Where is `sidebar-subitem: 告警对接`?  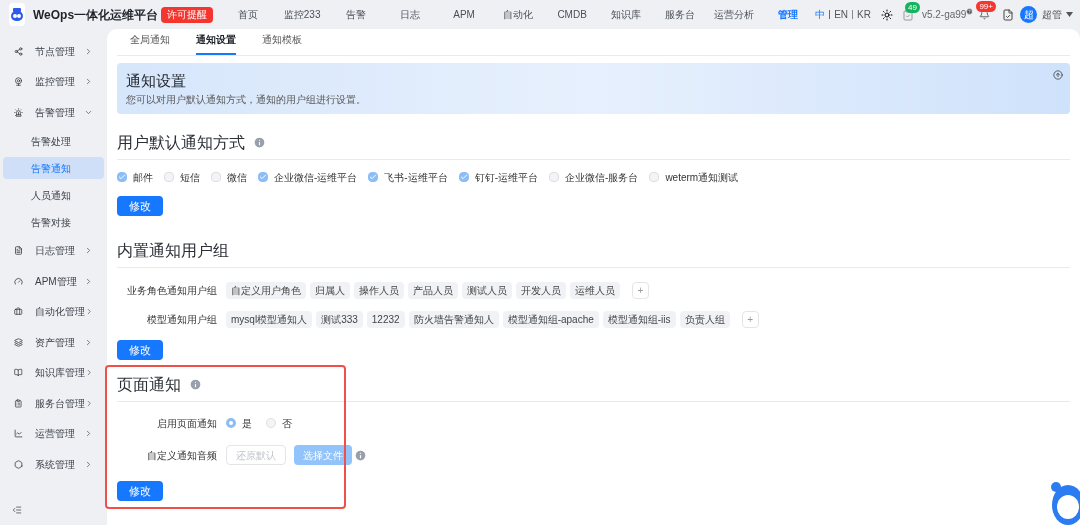 sidebar-subitem: 告警对接 is located at coordinates (53, 222).